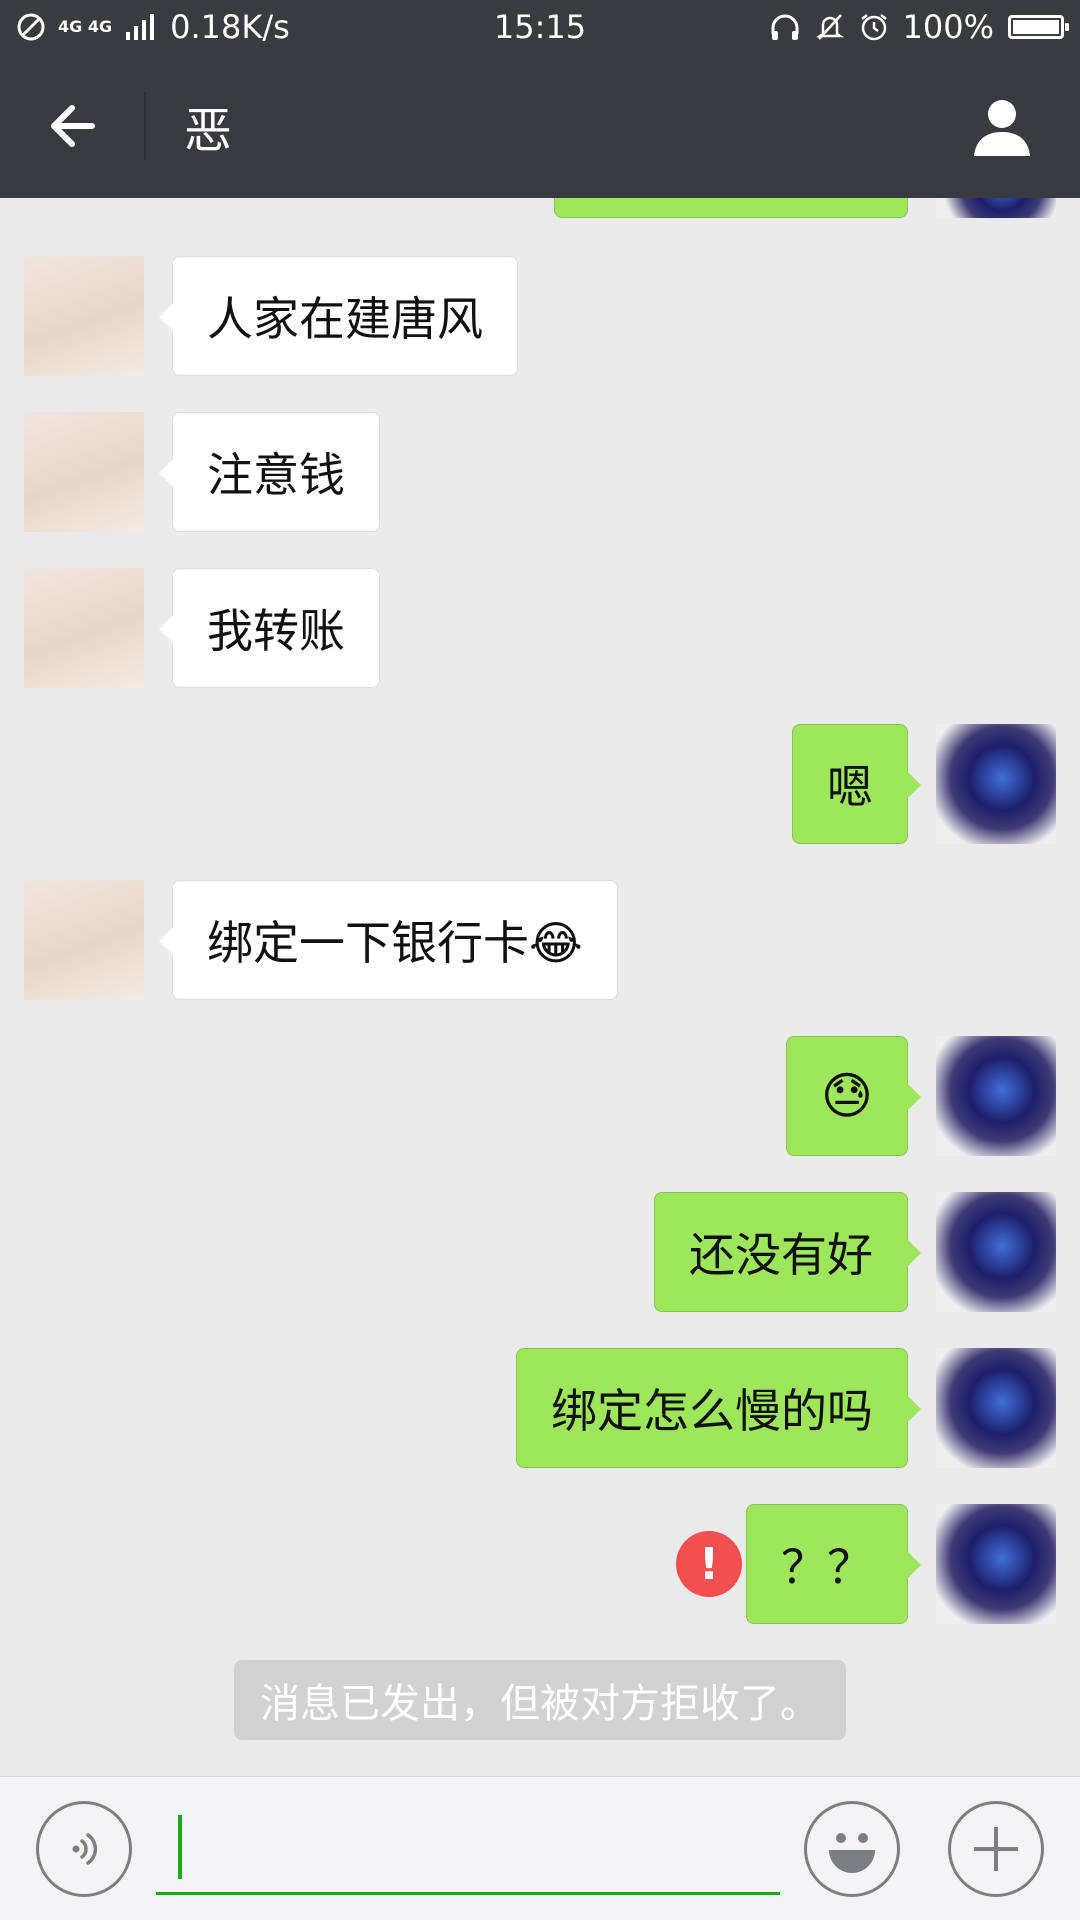 The width and height of the screenshot is (1080, 1920). What do you see at coordinates (540, 628) in the screenshot?
I see `message-row: 我转账` at bounding box center [540, 628].